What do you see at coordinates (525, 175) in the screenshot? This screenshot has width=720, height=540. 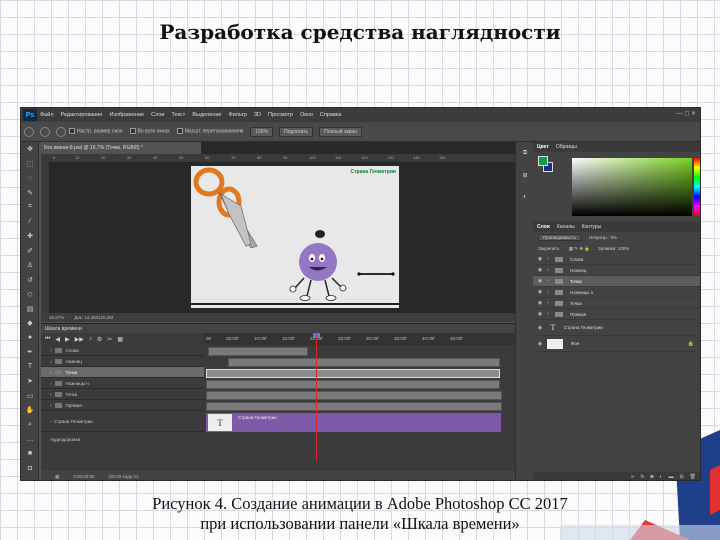 I see `properties-panel-icon: ⊞` at bounding box center [525, 175].